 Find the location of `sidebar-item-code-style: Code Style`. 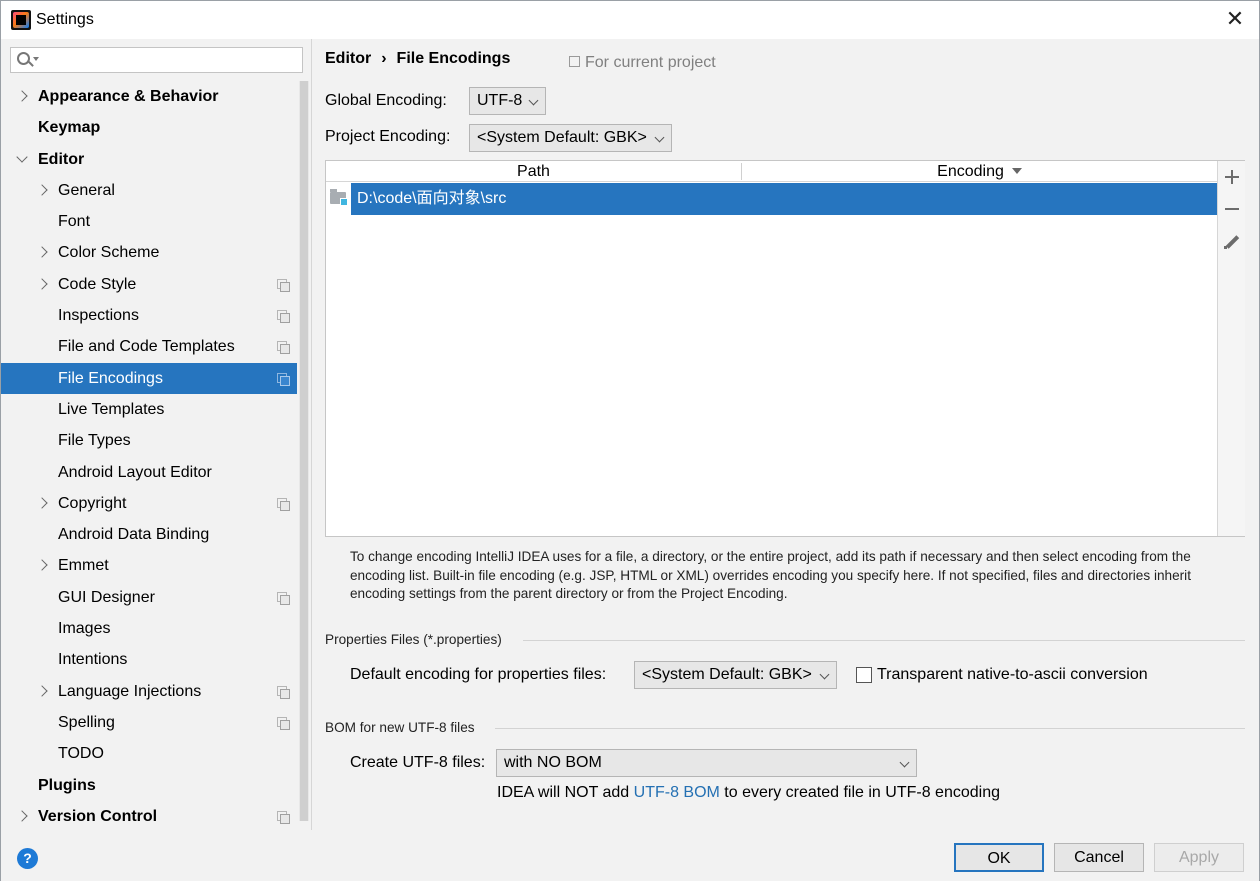

sidebar-item-code-style: Code Style is located at coordinates (149, 284).